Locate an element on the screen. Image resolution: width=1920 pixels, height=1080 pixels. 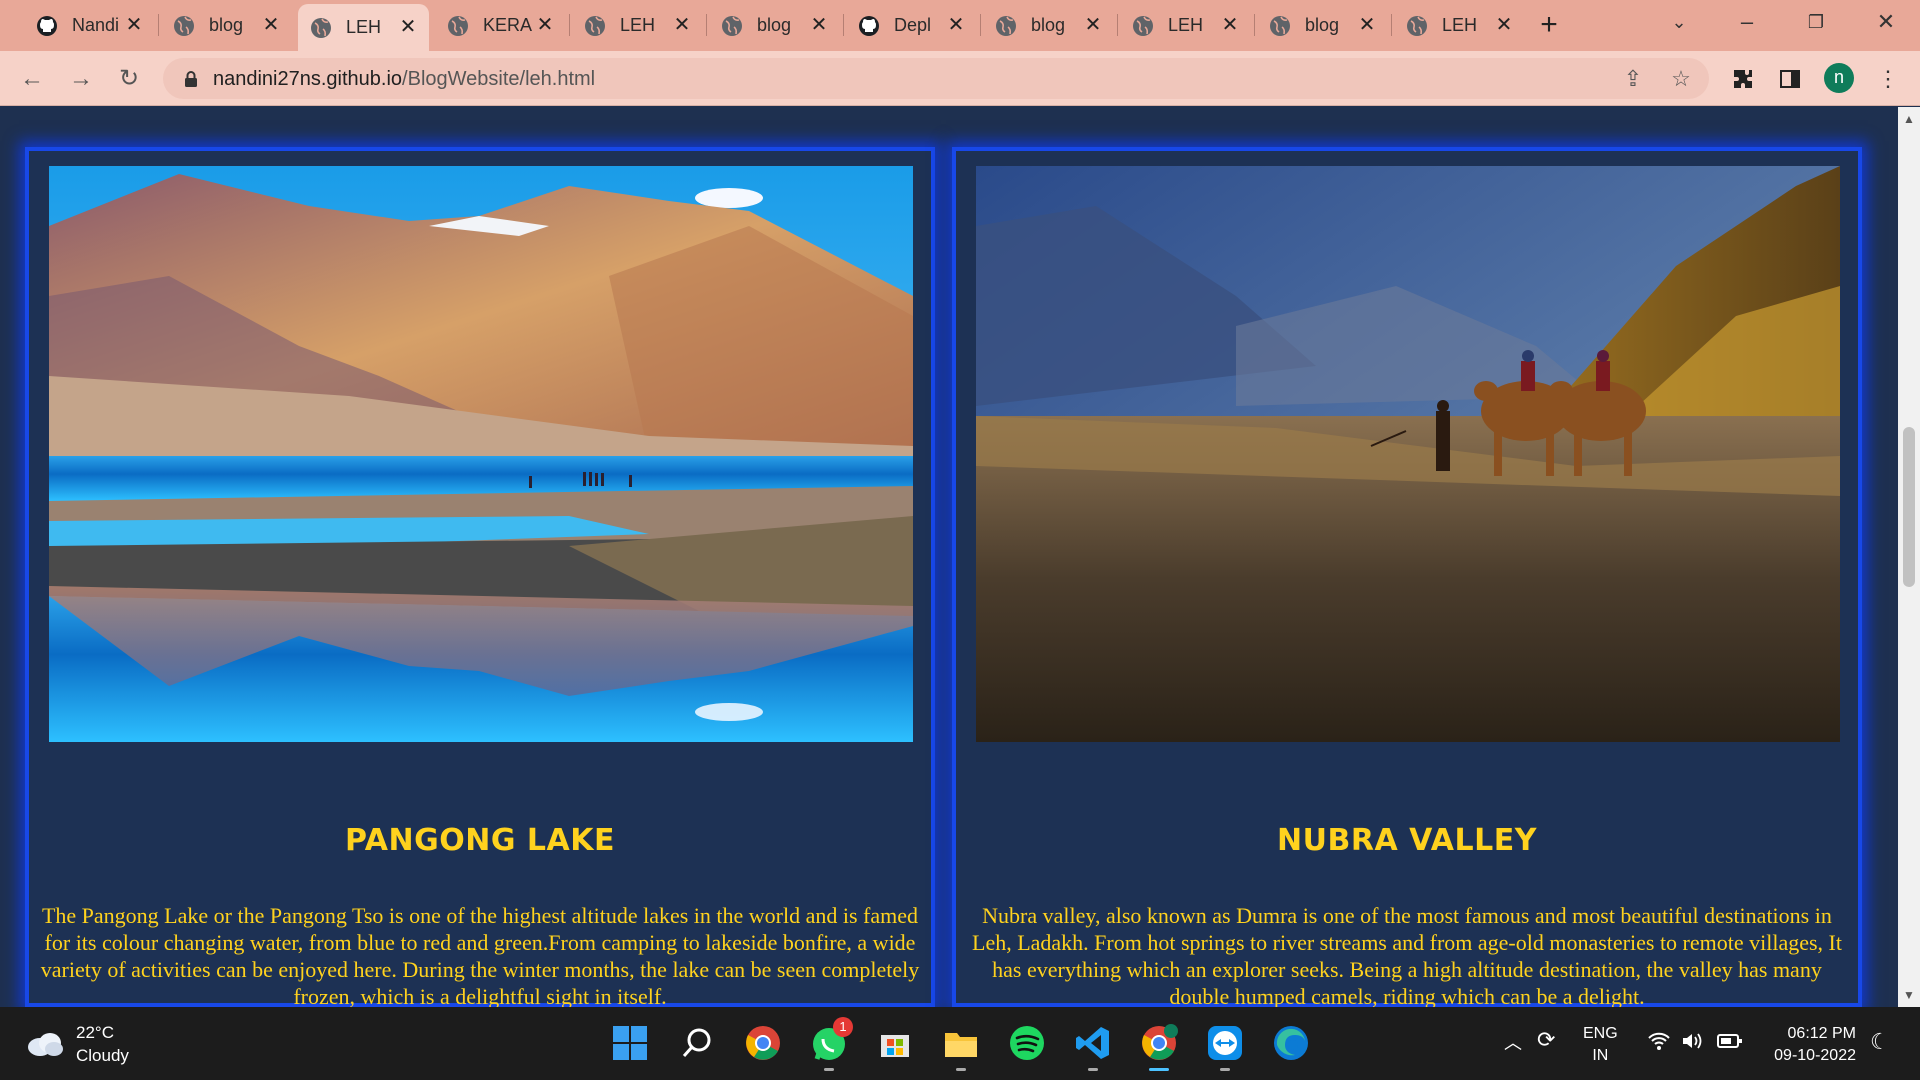
microsoft-store-icon is located at coordinates (895, 1043).